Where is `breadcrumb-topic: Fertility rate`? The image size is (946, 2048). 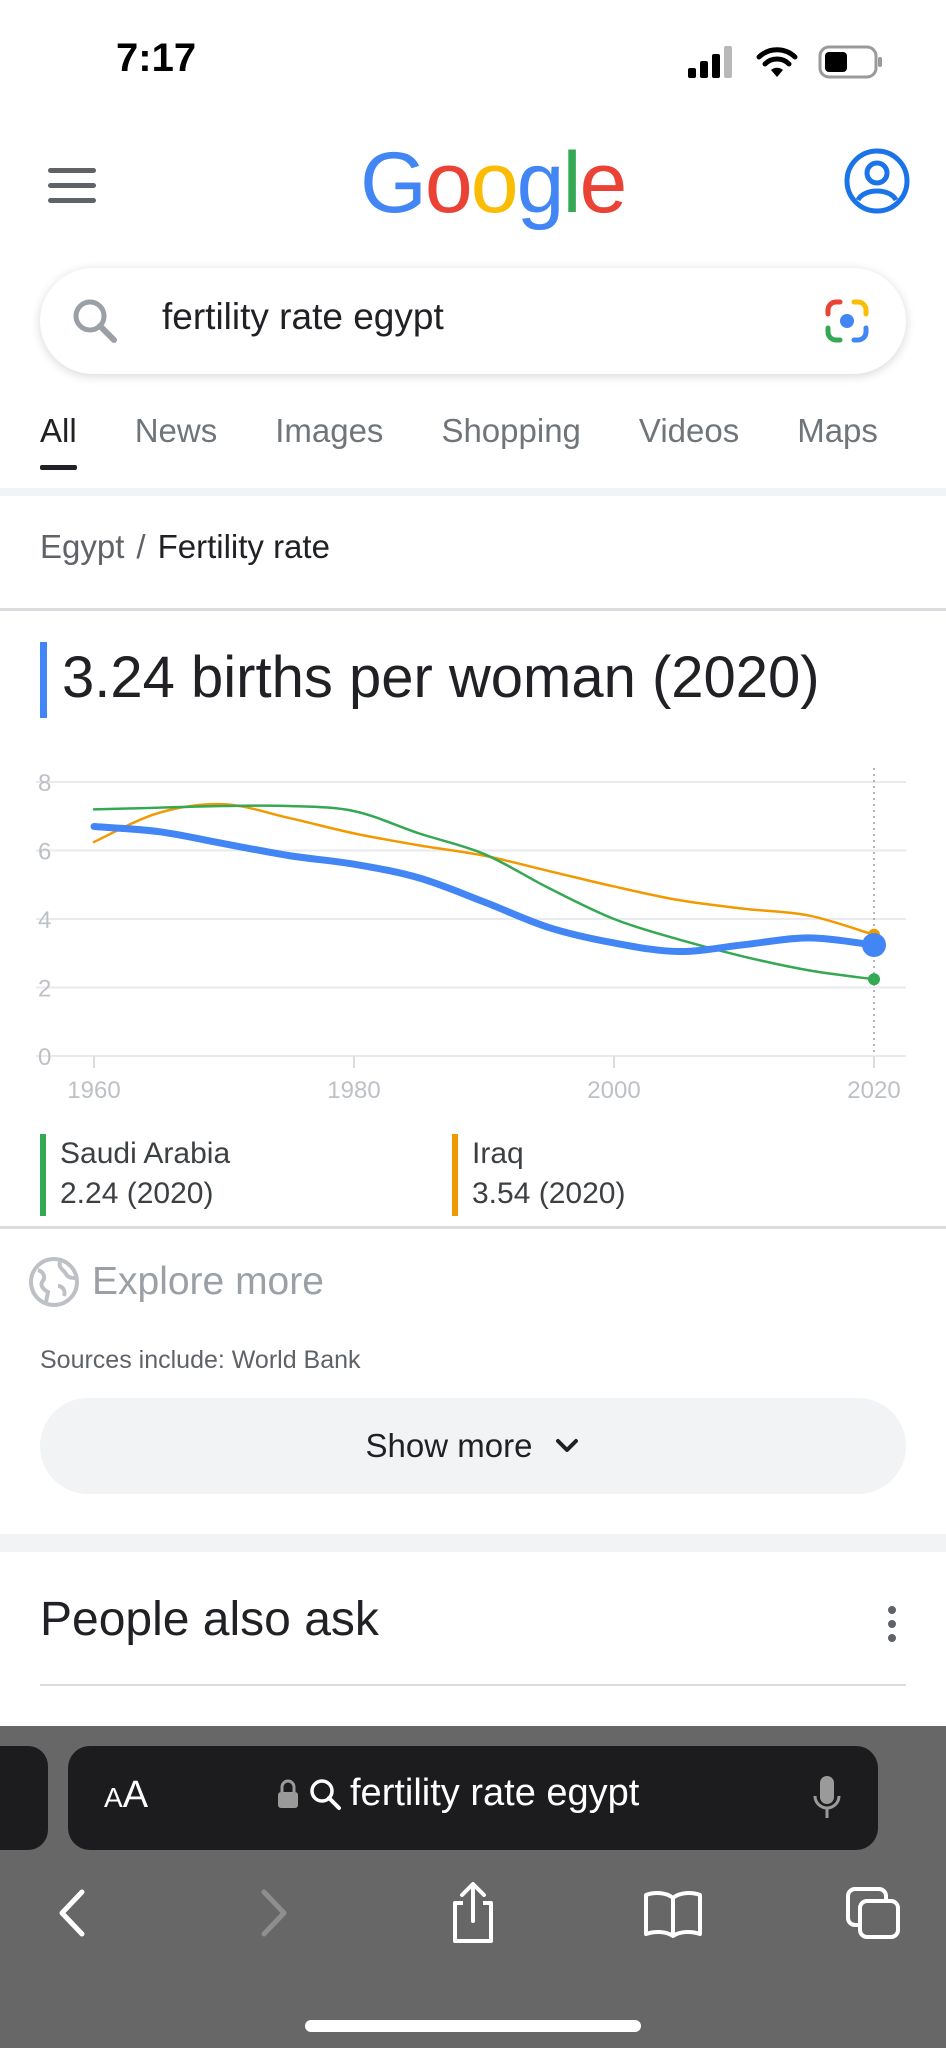 breadcrumb-topic: Fertility rate is located at coordinates (243, 546).